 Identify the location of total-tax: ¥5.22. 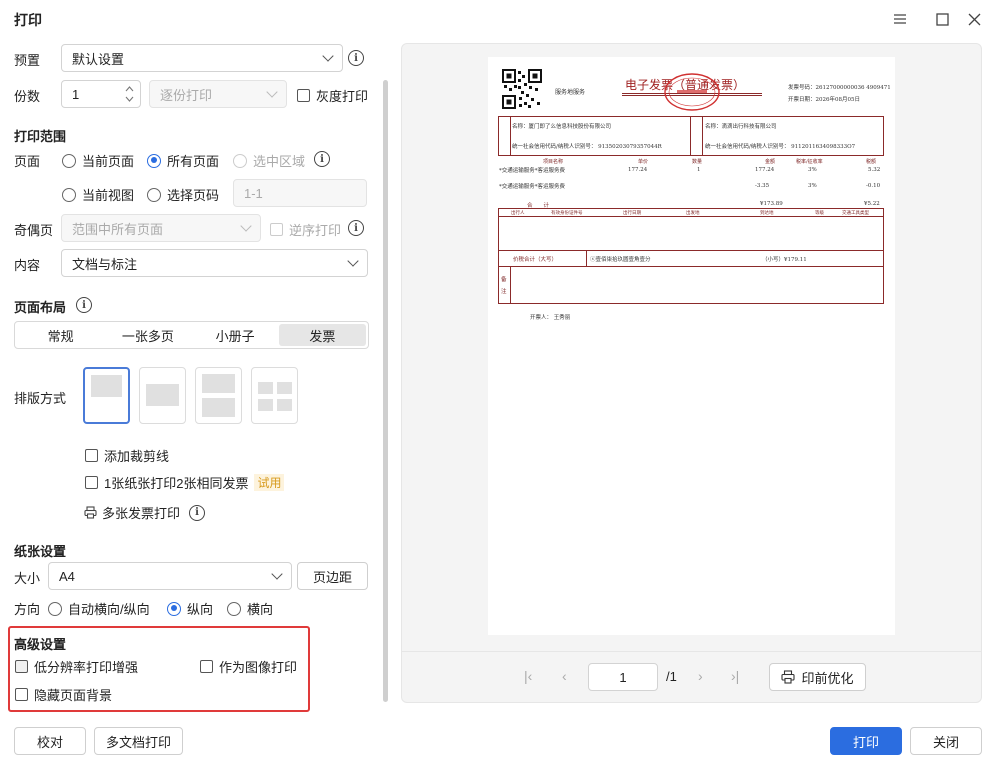
(872, 204).